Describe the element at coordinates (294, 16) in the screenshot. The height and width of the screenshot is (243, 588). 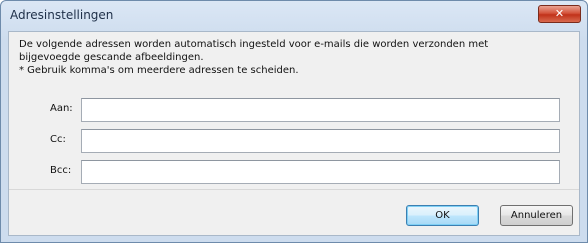
I see `title-bar: Adresinstellingen ✕` at that location.